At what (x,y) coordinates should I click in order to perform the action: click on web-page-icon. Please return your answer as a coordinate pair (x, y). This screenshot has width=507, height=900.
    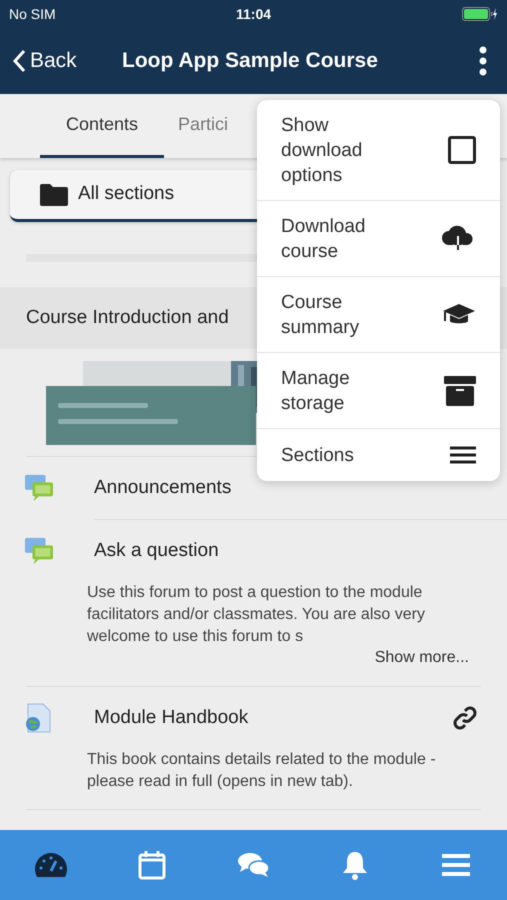
    Looking at the image, I should click on (38, 718).